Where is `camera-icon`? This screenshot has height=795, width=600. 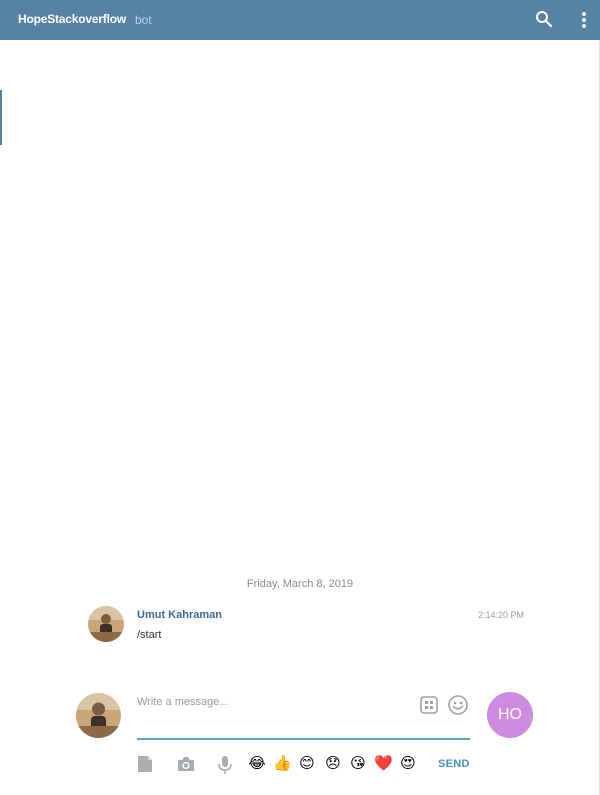 camera-icon is located at coordinates (186, 766).